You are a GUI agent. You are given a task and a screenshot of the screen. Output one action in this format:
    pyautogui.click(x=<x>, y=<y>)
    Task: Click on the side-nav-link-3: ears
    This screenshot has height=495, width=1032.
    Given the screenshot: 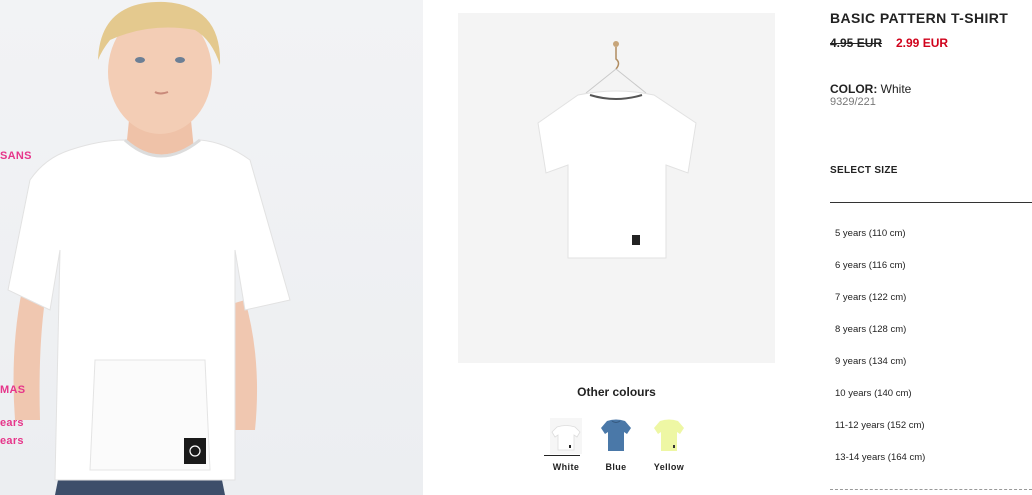 What is the action you would take?
    pyautogui.click(x=12, y=423)
    